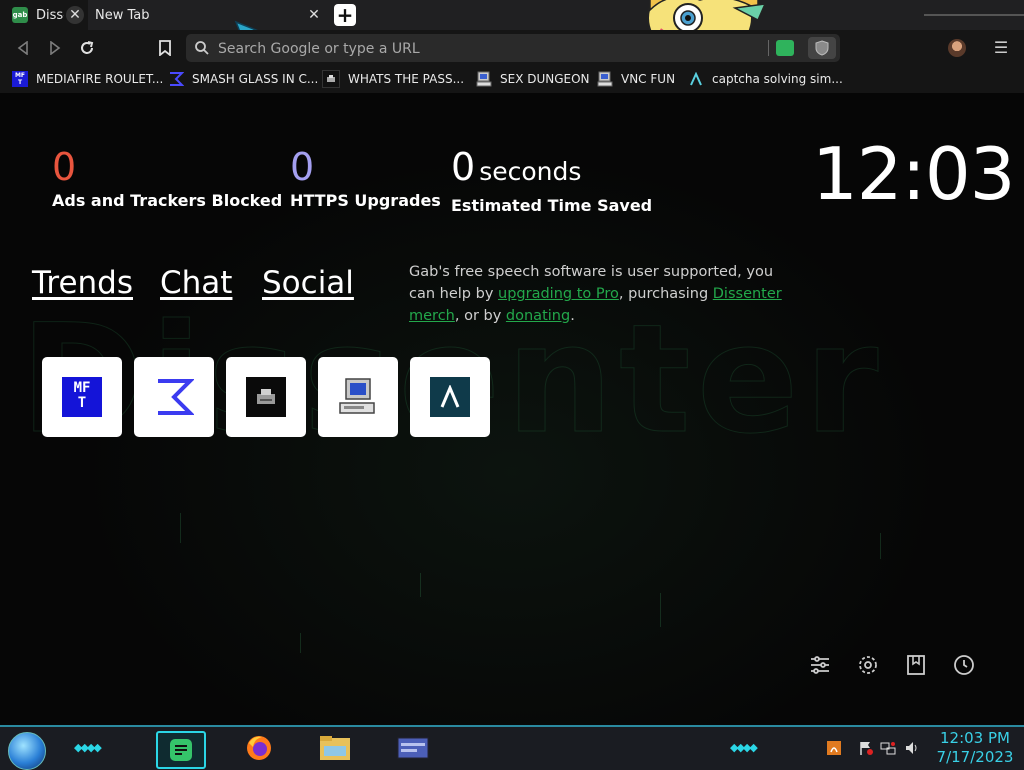 This screenshot has width=1024, height=770. I want to click on stat-time-saved: 0 seconds Estimated Time Saved, so click(551, 178).